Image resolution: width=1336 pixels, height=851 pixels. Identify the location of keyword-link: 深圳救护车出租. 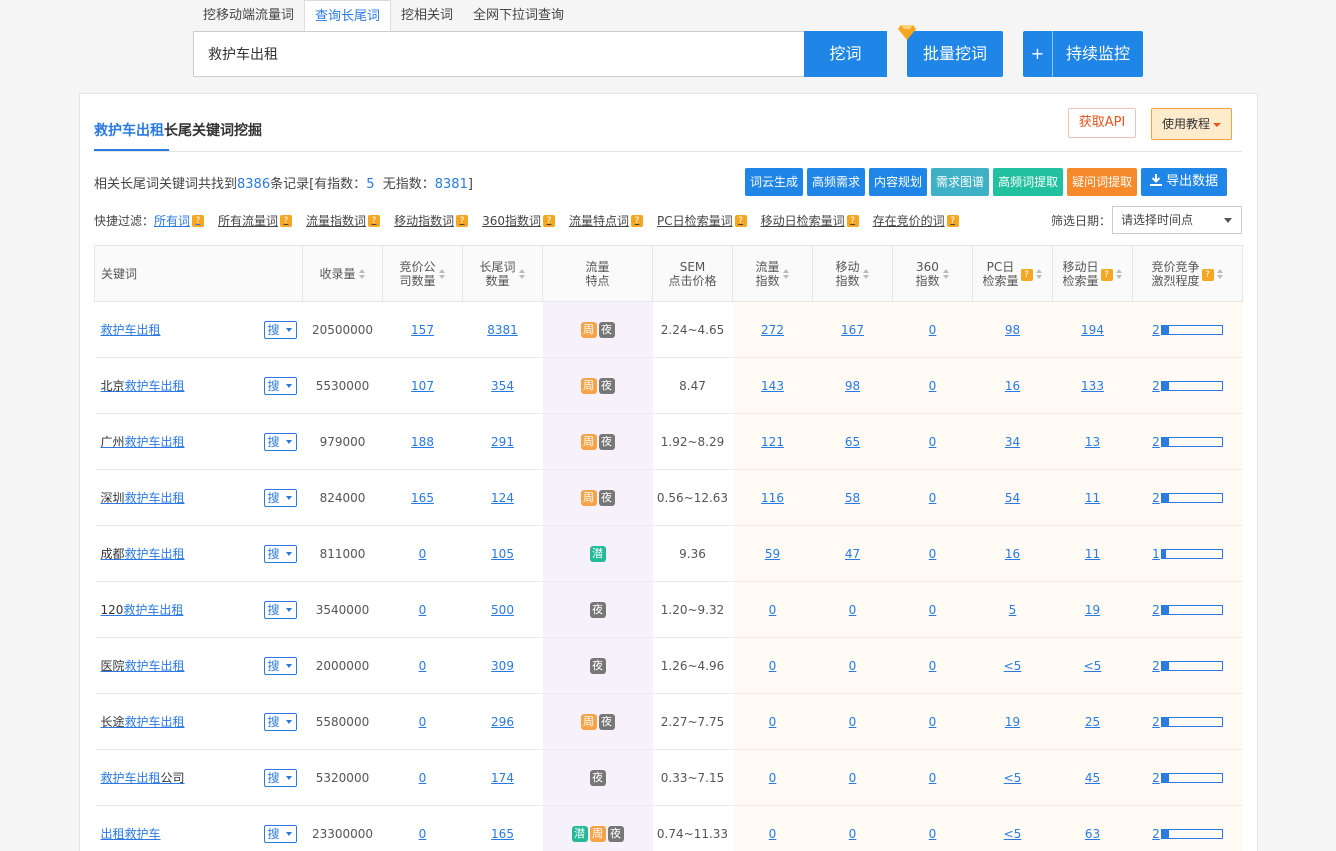
(143, 498).